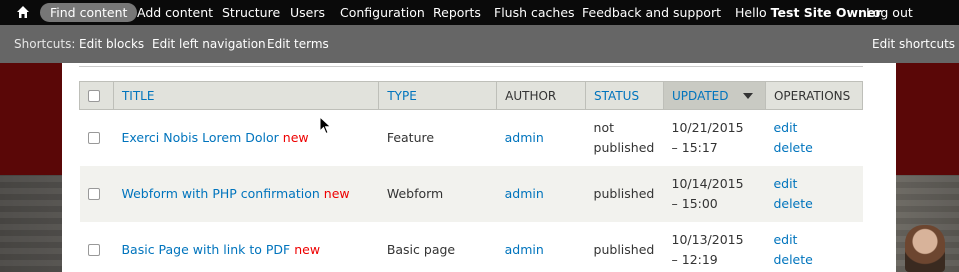 This screenshot has height=272, width=959. I want to click on status-cell: not published, so click(625, 138).